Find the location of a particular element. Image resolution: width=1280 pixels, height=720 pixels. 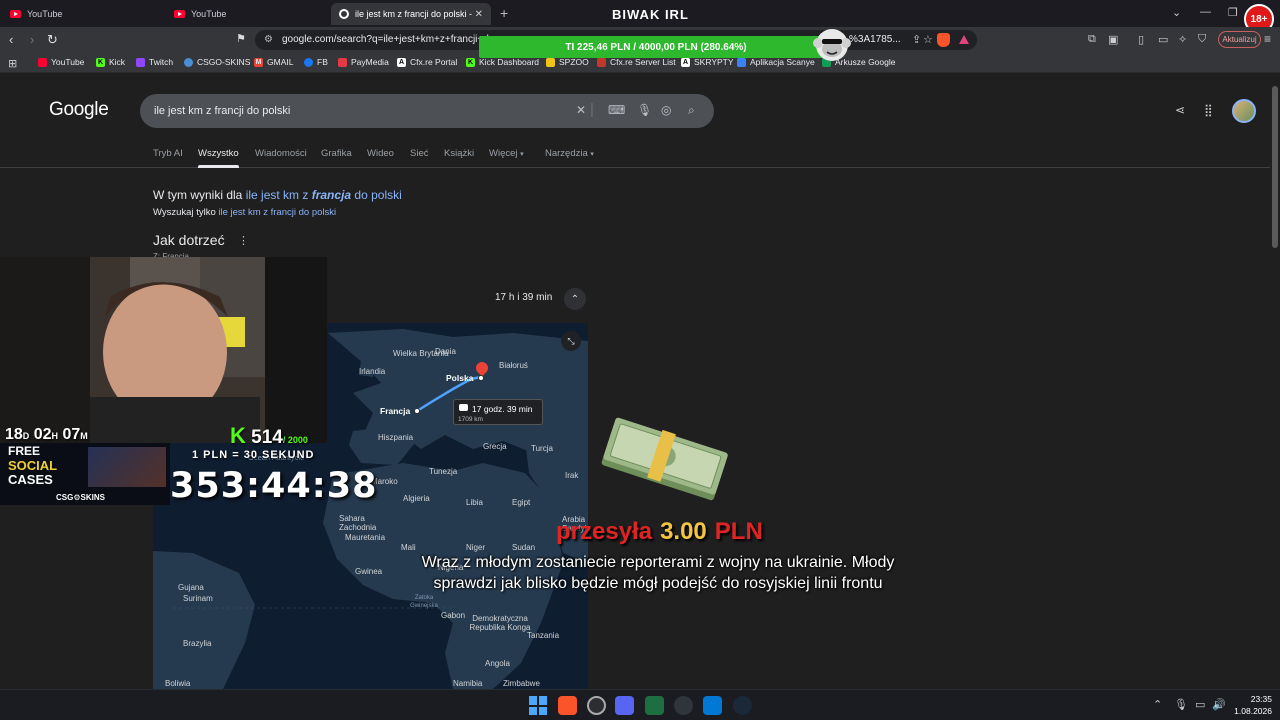

tab-youtube-2: YouTube is located at coordinates (254, 14).